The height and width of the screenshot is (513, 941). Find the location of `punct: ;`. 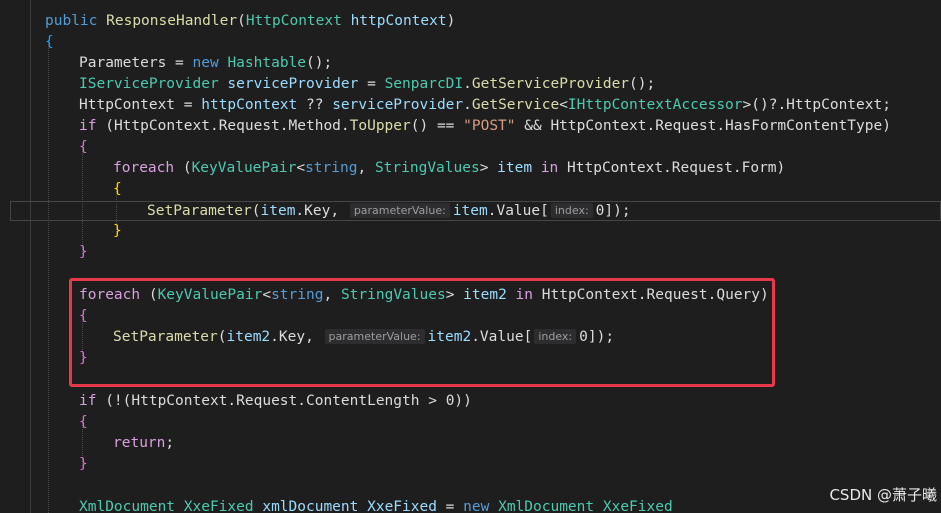

punct: ; is located at coordinates (170, 443).